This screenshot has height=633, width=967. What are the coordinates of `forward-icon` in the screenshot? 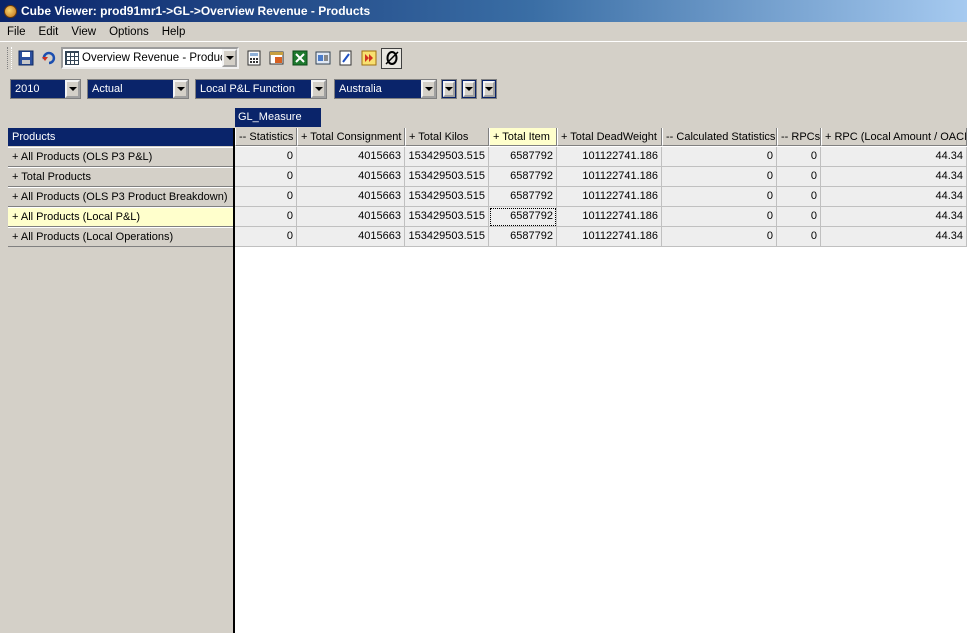 It's located at (368, 58).